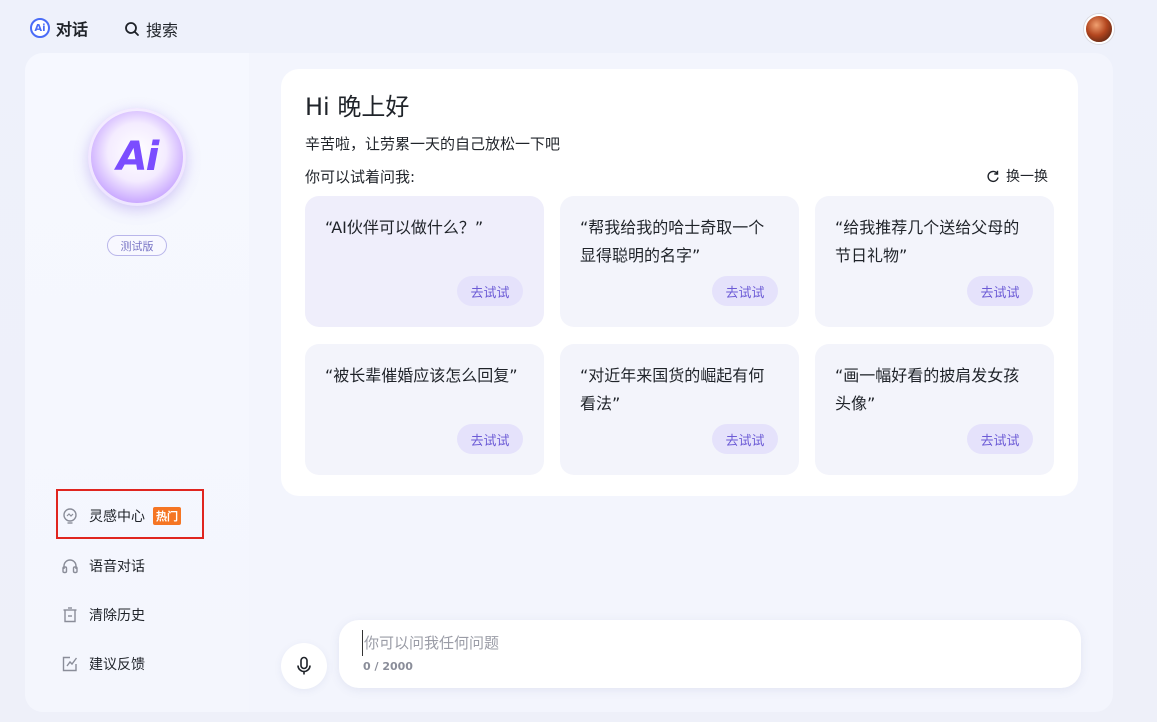 The width and height of the screenshot is (1157, 722). Describe the element at coordinates (117, 665) in the screenshot. I see `sidebar-item-label: 建议反馈` at that location.